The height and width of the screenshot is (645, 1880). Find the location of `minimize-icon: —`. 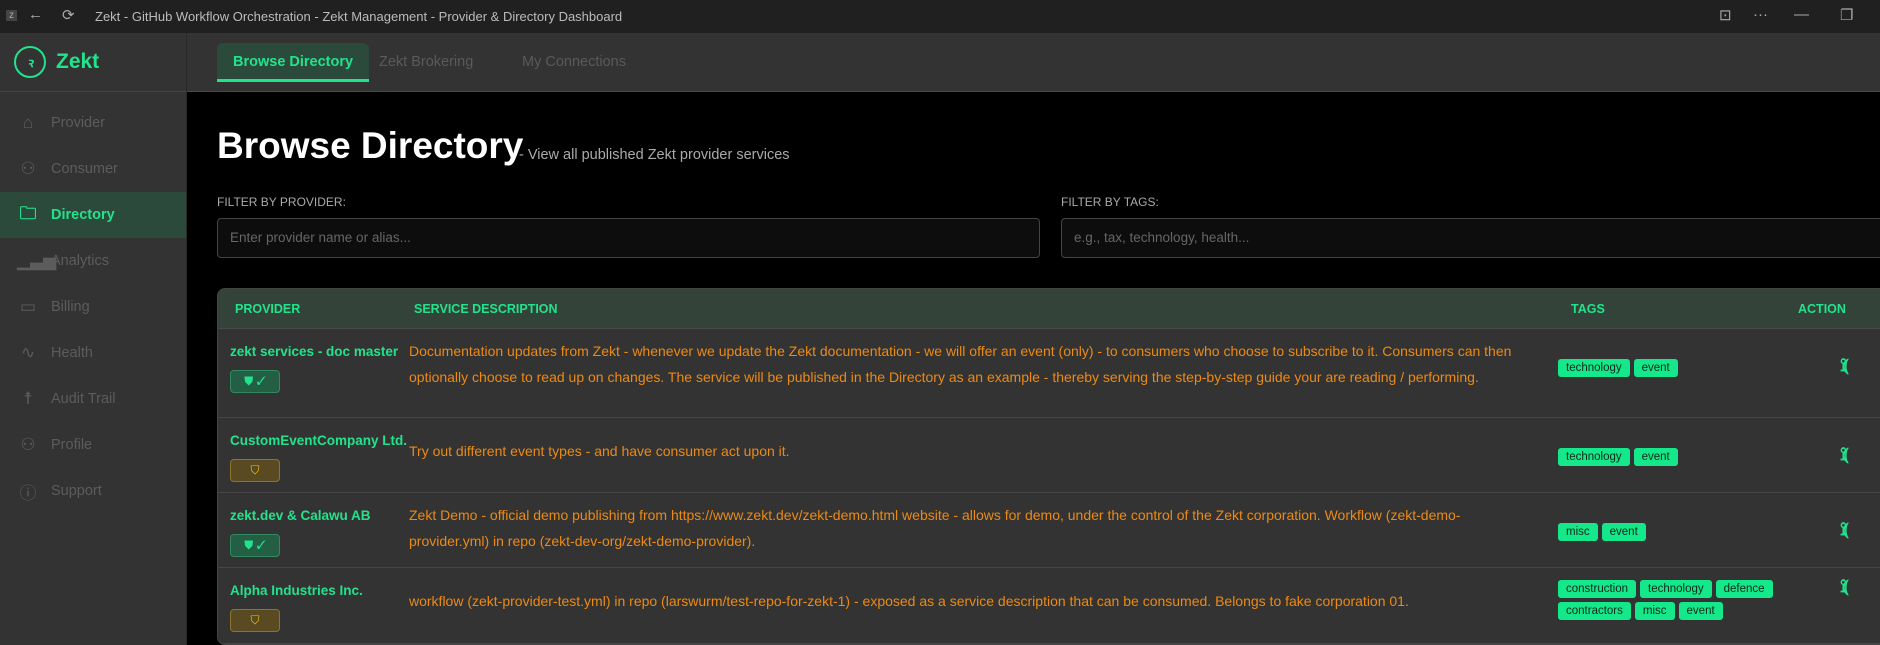

minimize-icon: — is located at coordinates (1801, 14).